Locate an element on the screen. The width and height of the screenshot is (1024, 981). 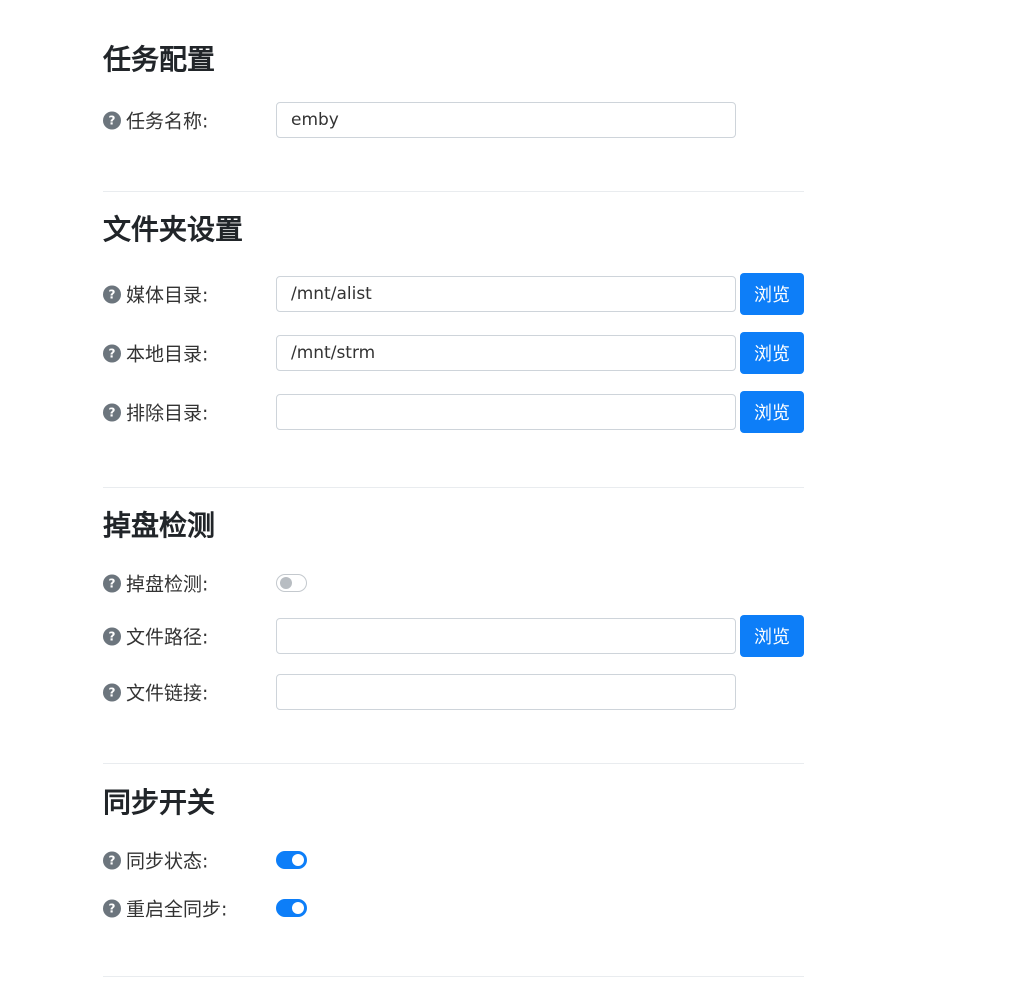
local-dir-browse-button: 浏览 is located at coordinates (772, 353).